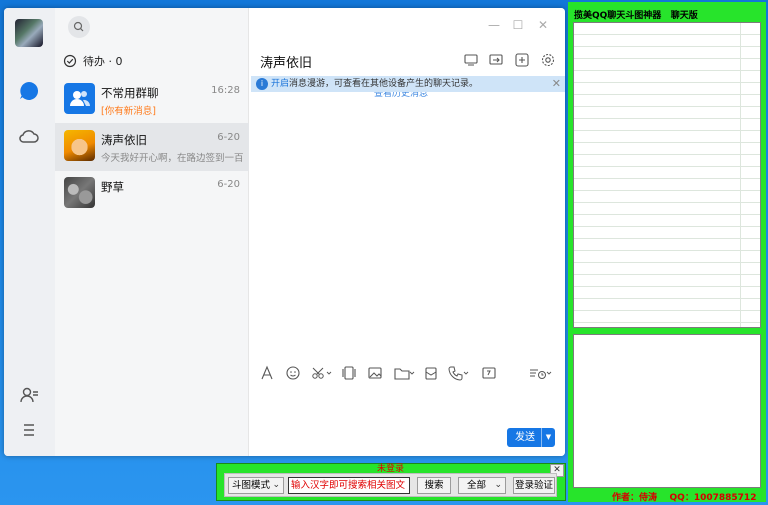  I want to click on screen-share-icon, so click(471, 60).